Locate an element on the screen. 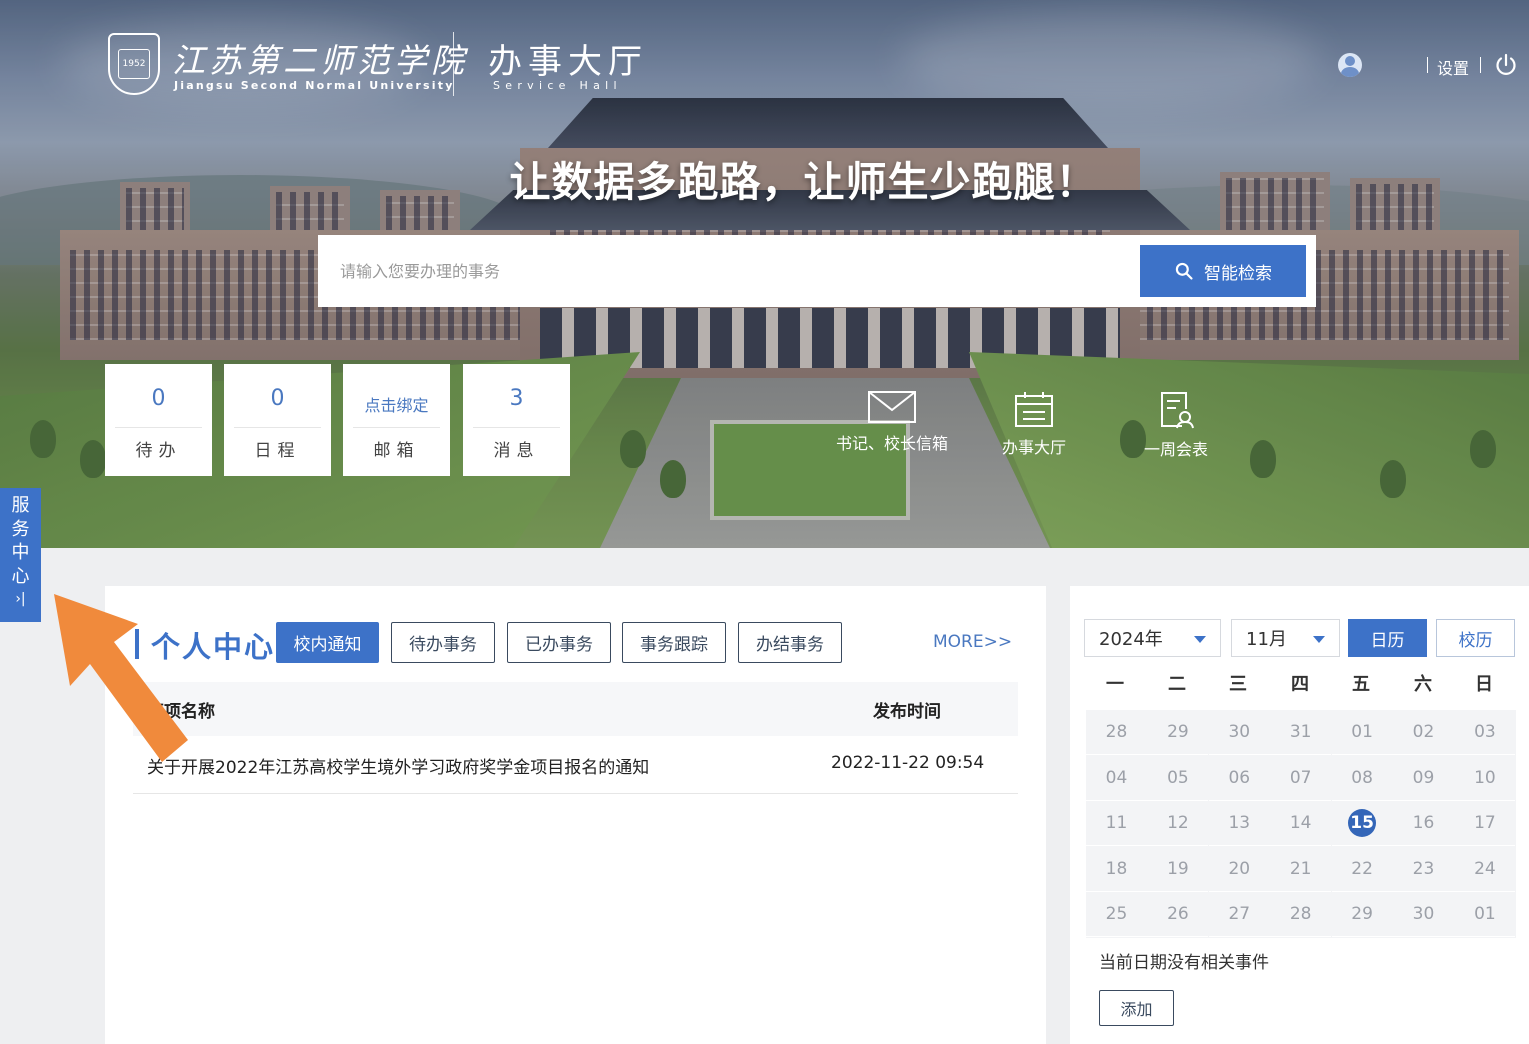 The height and width of the screenshot is (1044, 1529). search-bar: 智能检索 is located at coordinates (817, 271).